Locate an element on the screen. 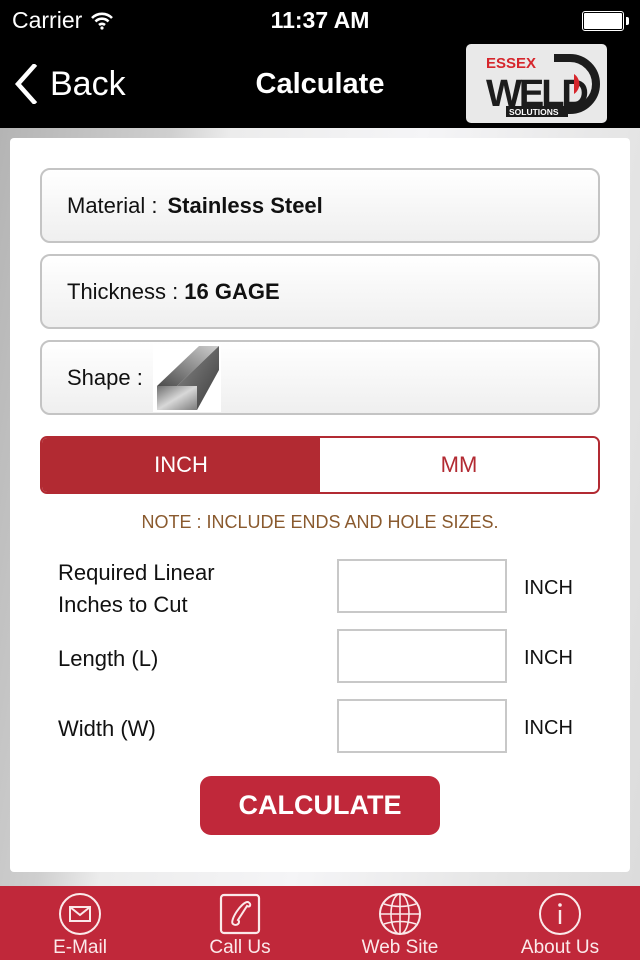  logo-top-text: ESSEX is located at coordinates (511, 63).